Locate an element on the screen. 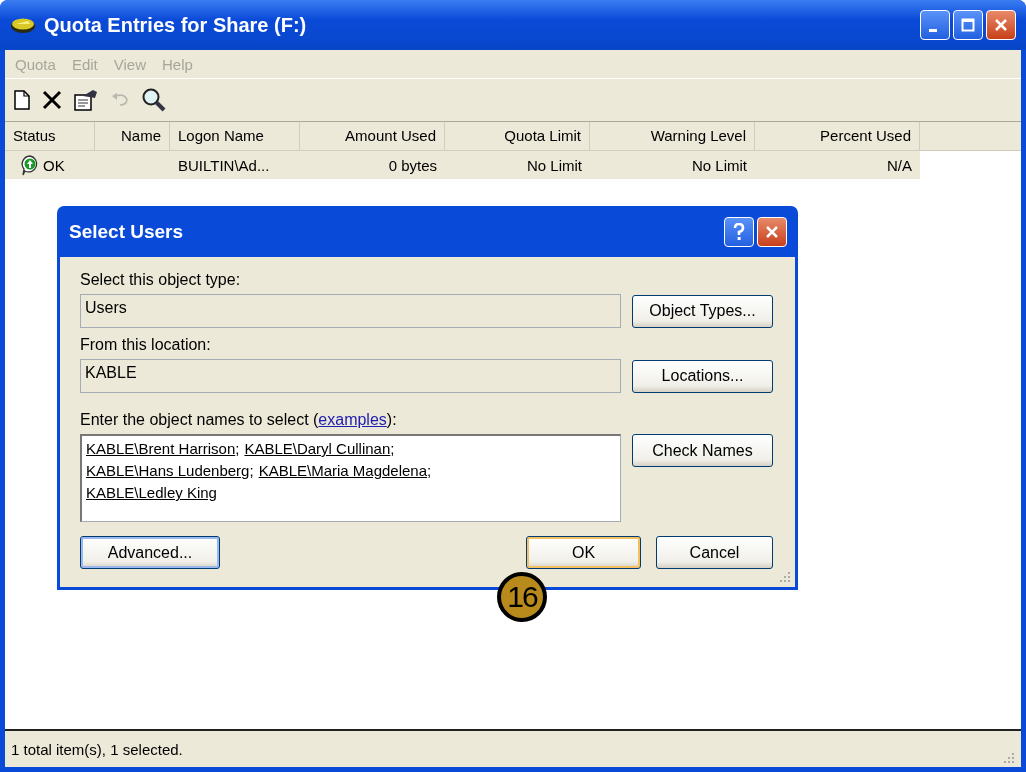 This screenshot has height=772, width=1026. column-header: Quota Limit is located at coordinates (517, 136).